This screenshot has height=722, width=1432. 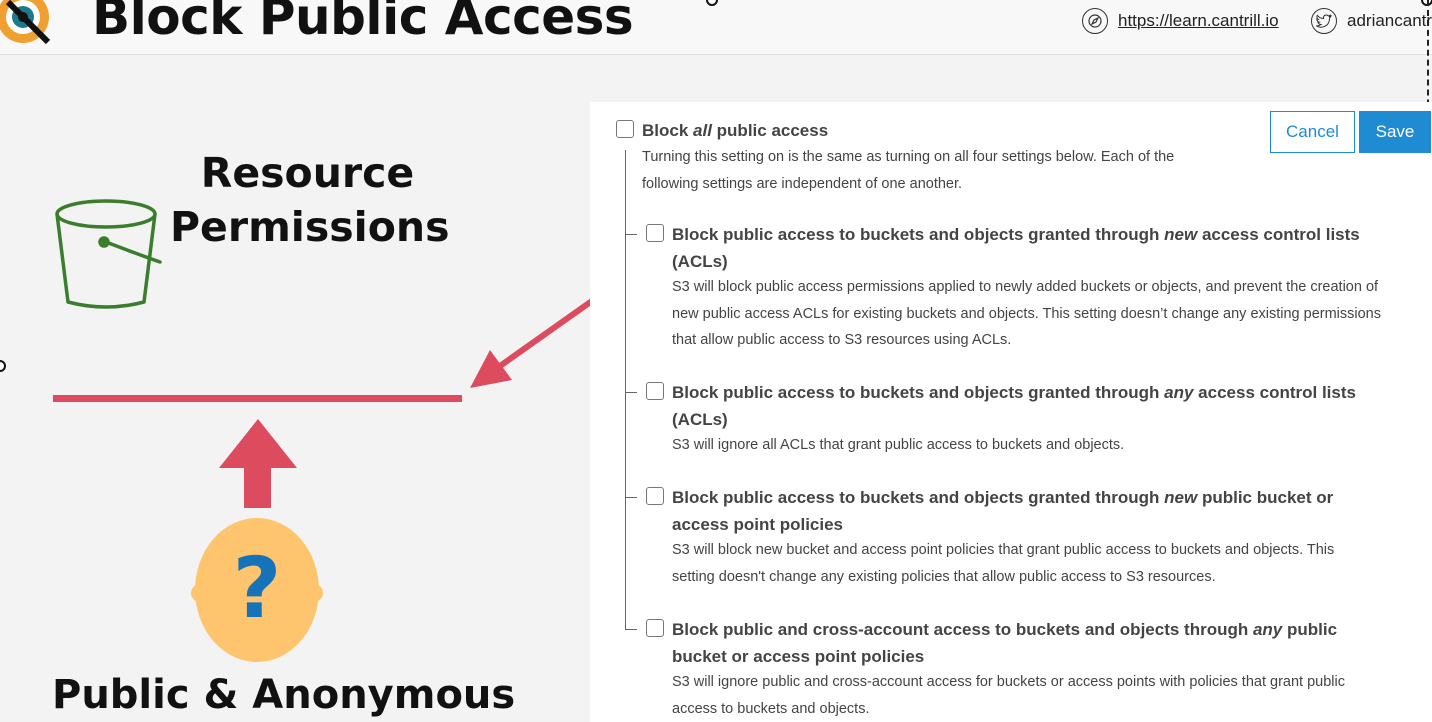 I want to click on save-button: Save, so click(x=1395, y=132).